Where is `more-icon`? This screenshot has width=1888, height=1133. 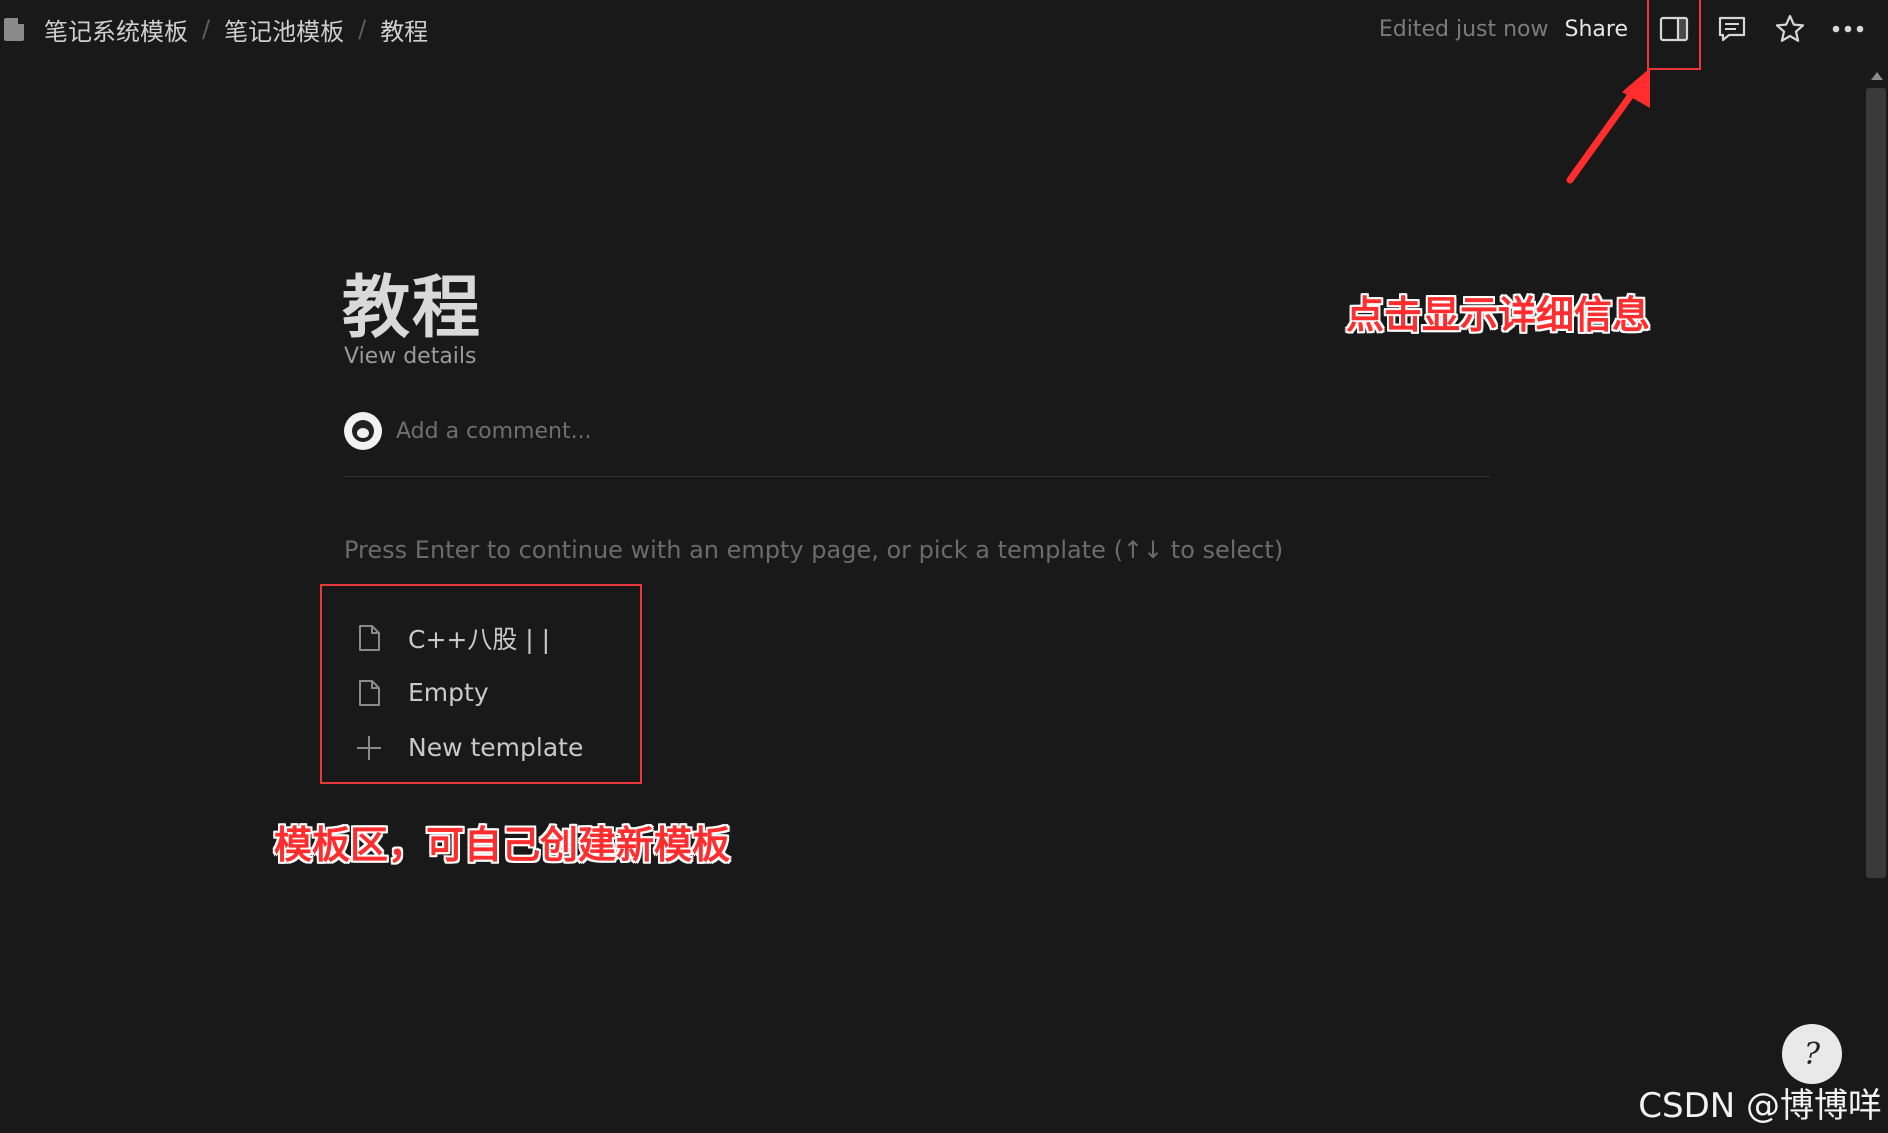
more-icon is located at coordinates (1848, 29).